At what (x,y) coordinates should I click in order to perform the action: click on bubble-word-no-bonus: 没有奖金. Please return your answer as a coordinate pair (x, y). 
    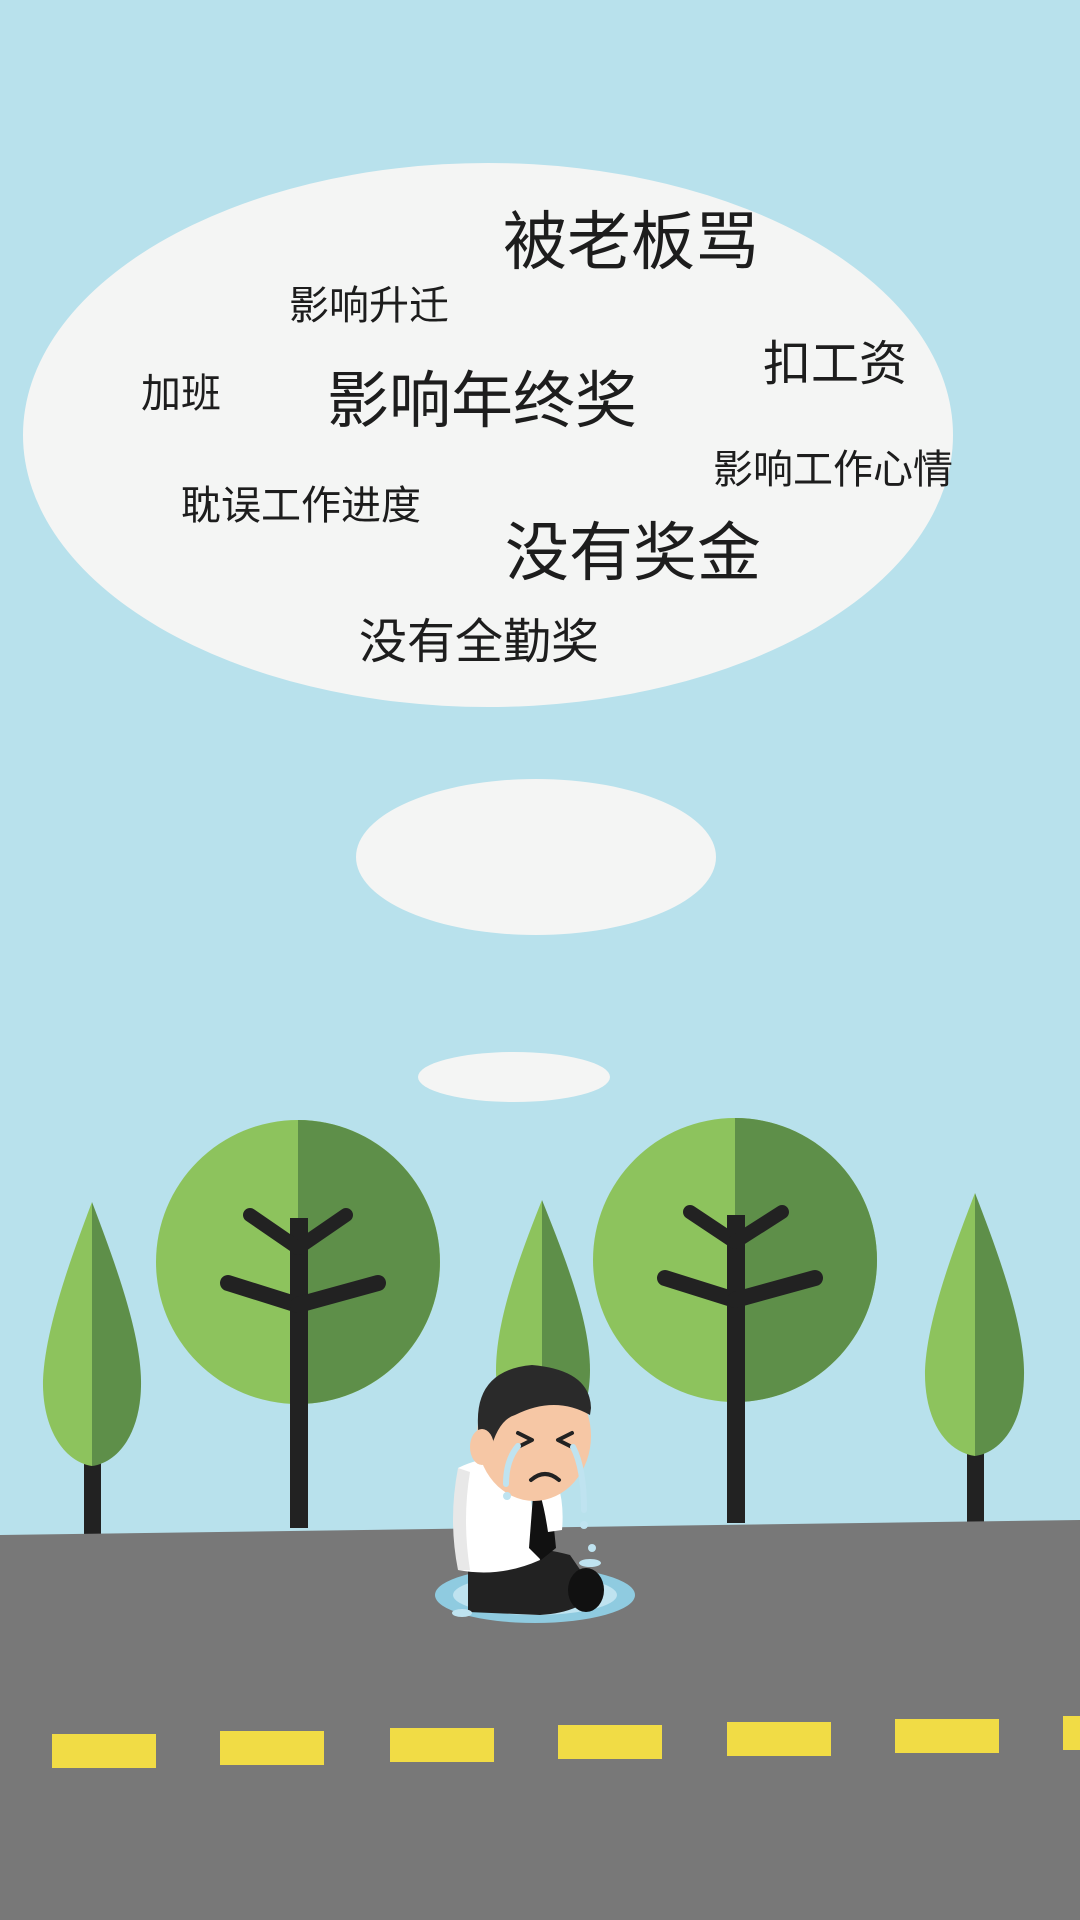
    Looking at the image, I should click on (633, 554).